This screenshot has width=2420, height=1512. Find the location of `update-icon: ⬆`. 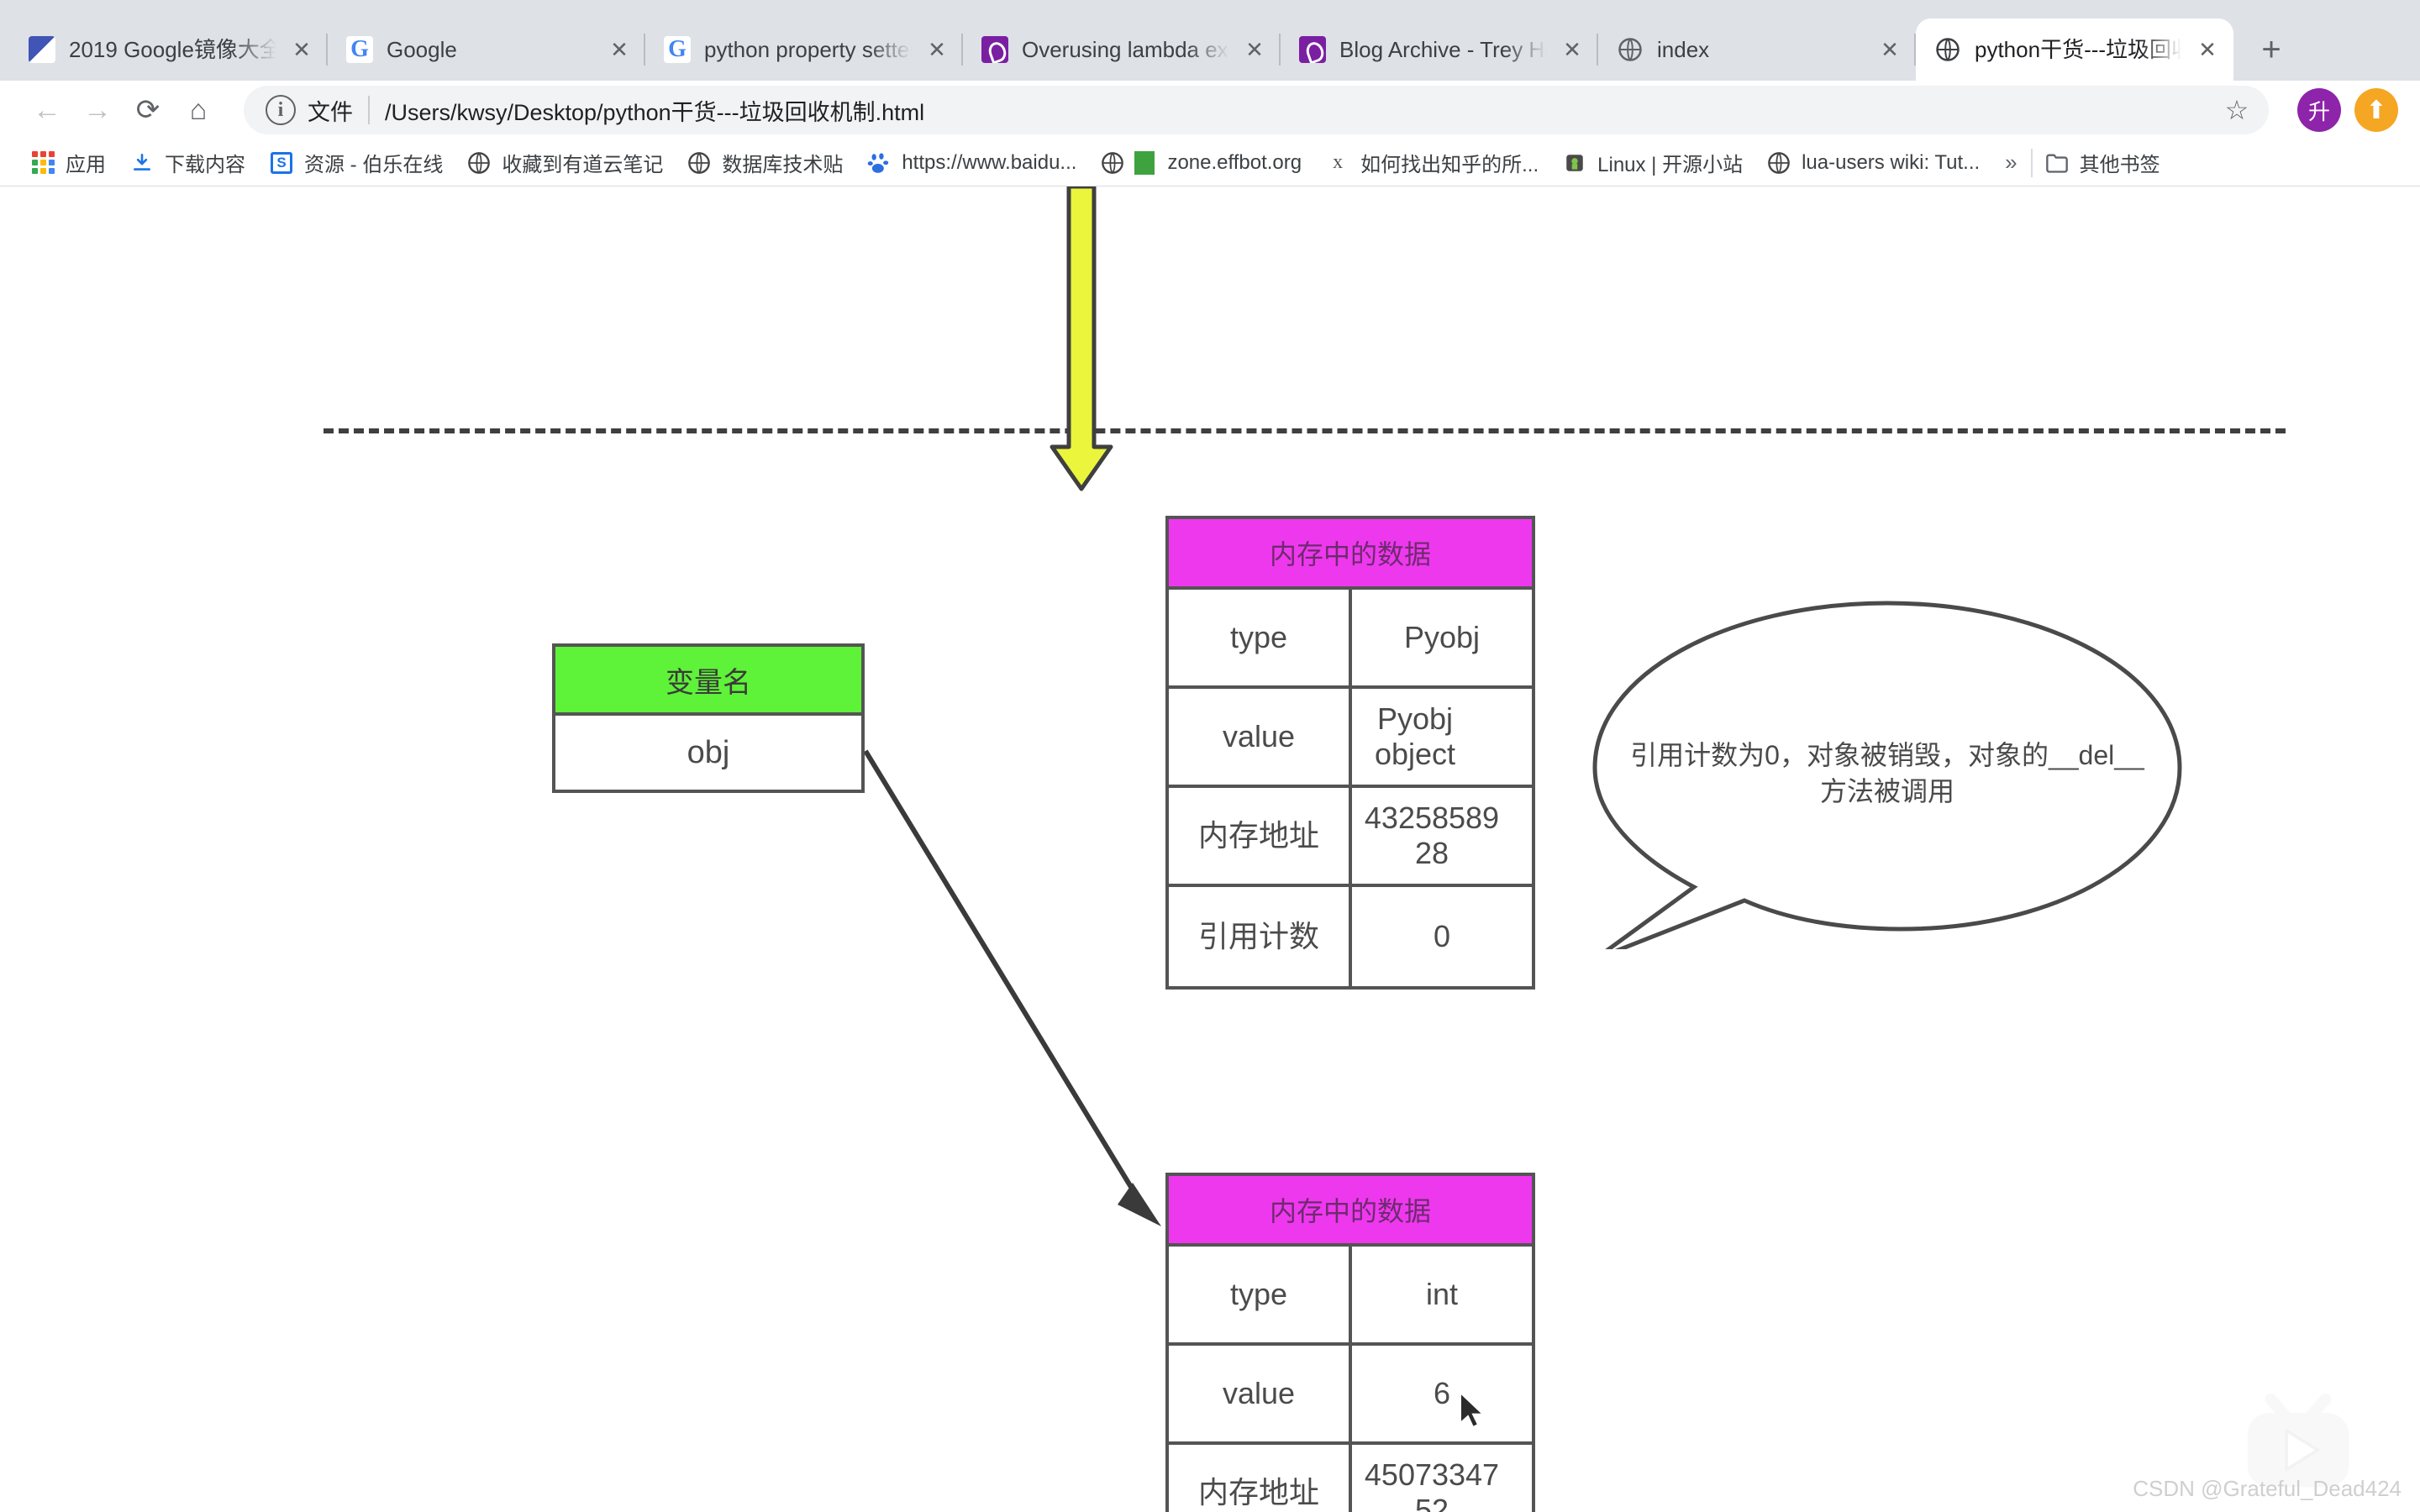

update-icon: ⬆ is located at coordinates (2376, 110).